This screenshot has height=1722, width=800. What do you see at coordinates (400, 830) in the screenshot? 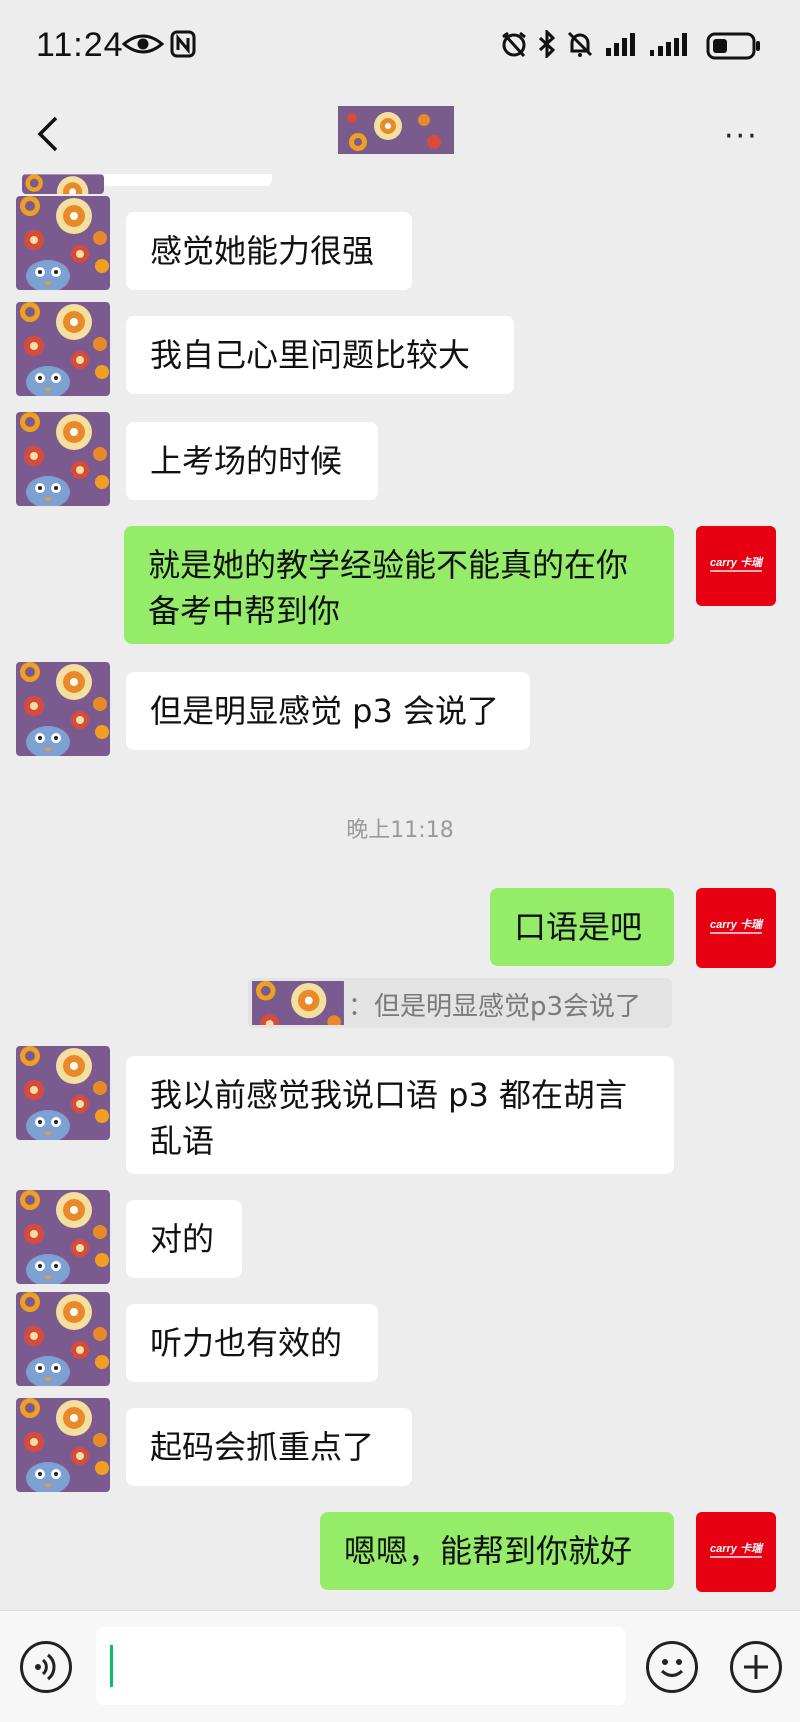
I see `chat-timestamp: 晚上11:18` at bounding box center [400, 830].